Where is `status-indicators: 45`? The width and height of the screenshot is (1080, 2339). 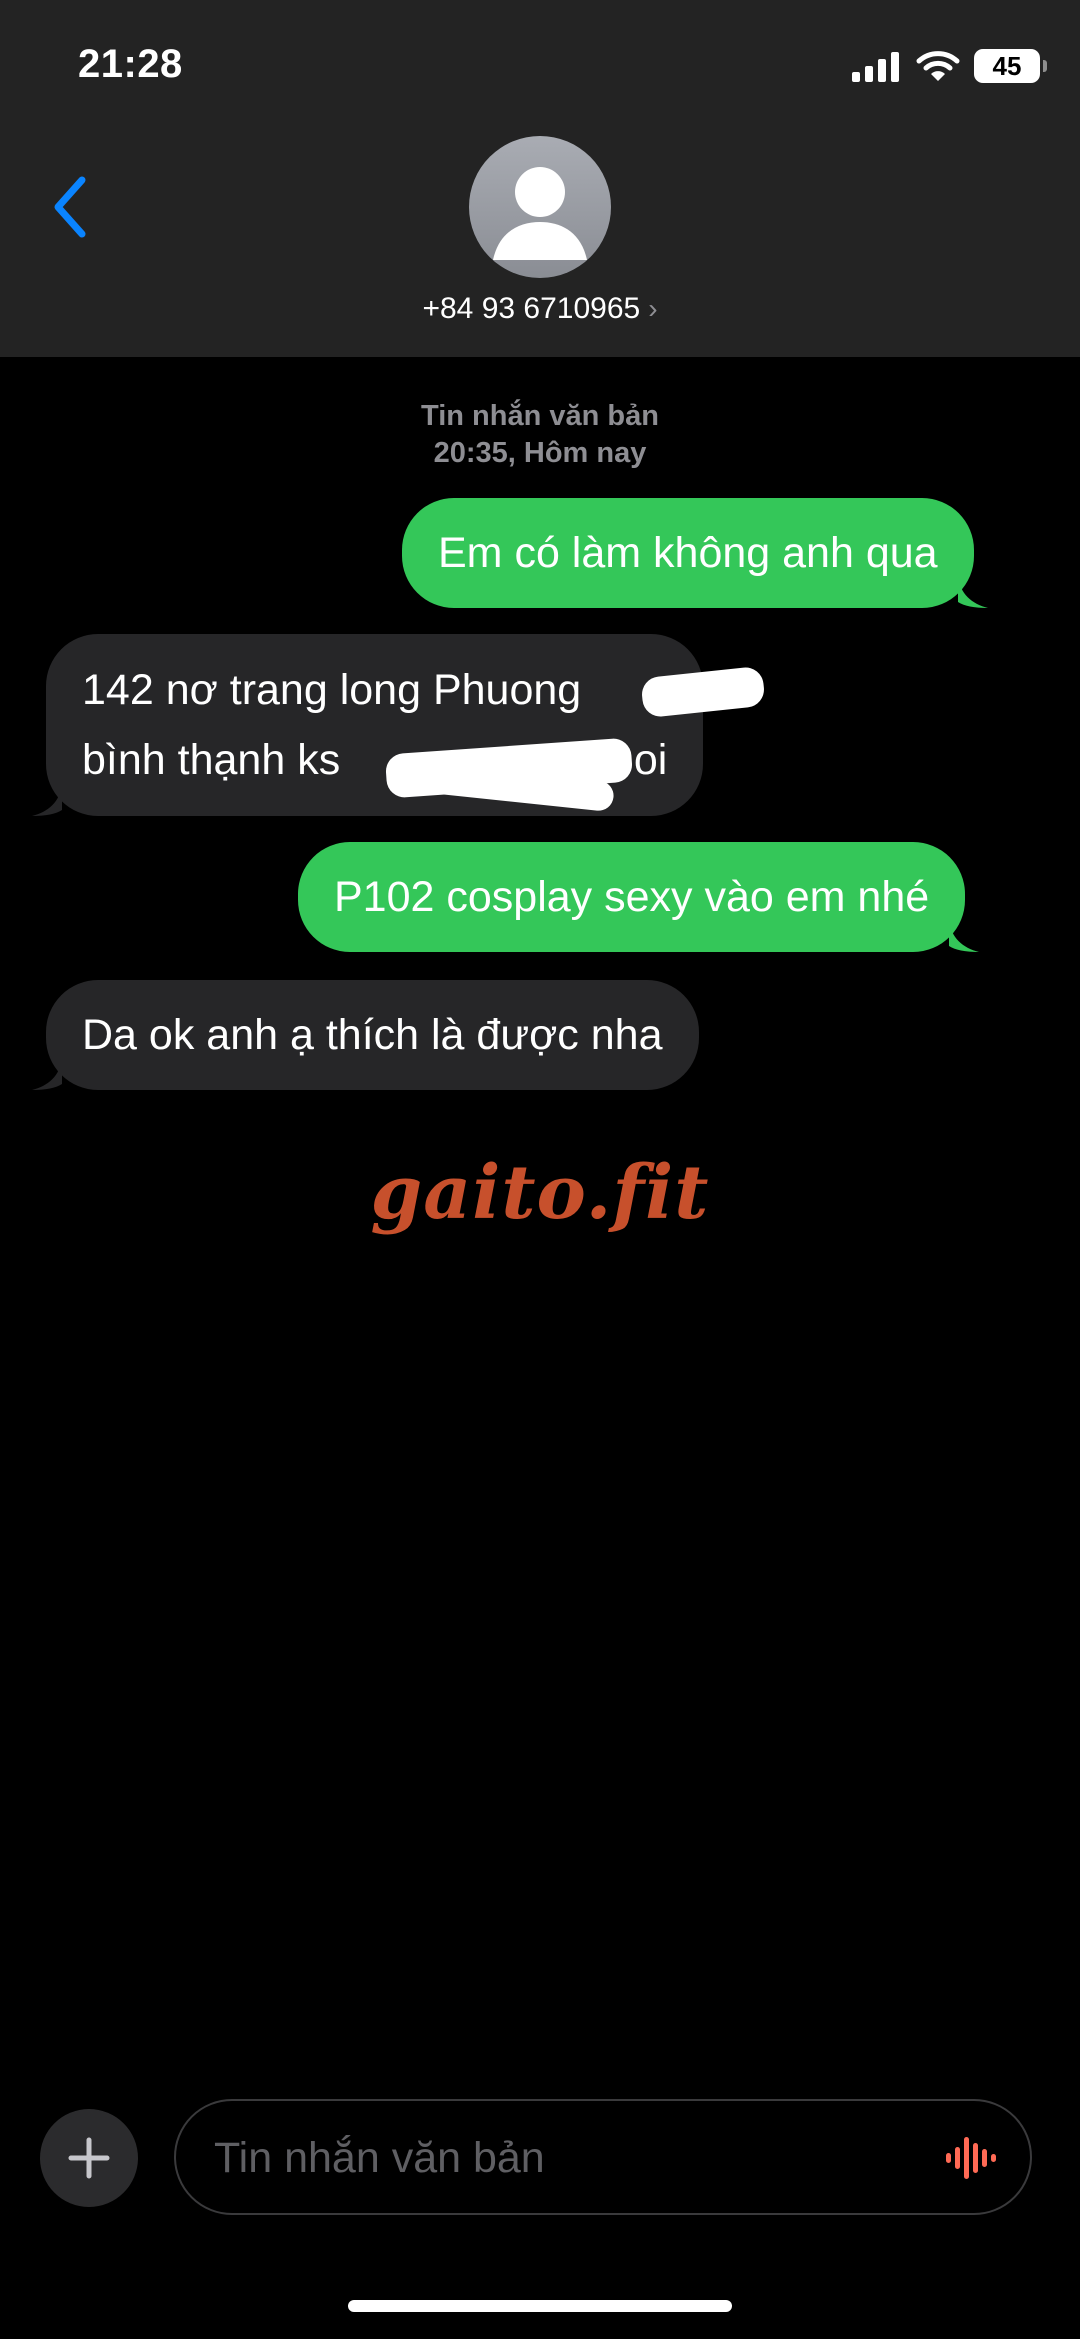 status-indicators: 45 is located at coordinates (949, 66).